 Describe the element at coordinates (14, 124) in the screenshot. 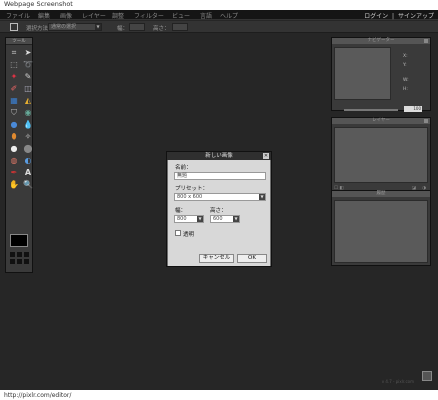

I see `blur-icon: ●` at that location.